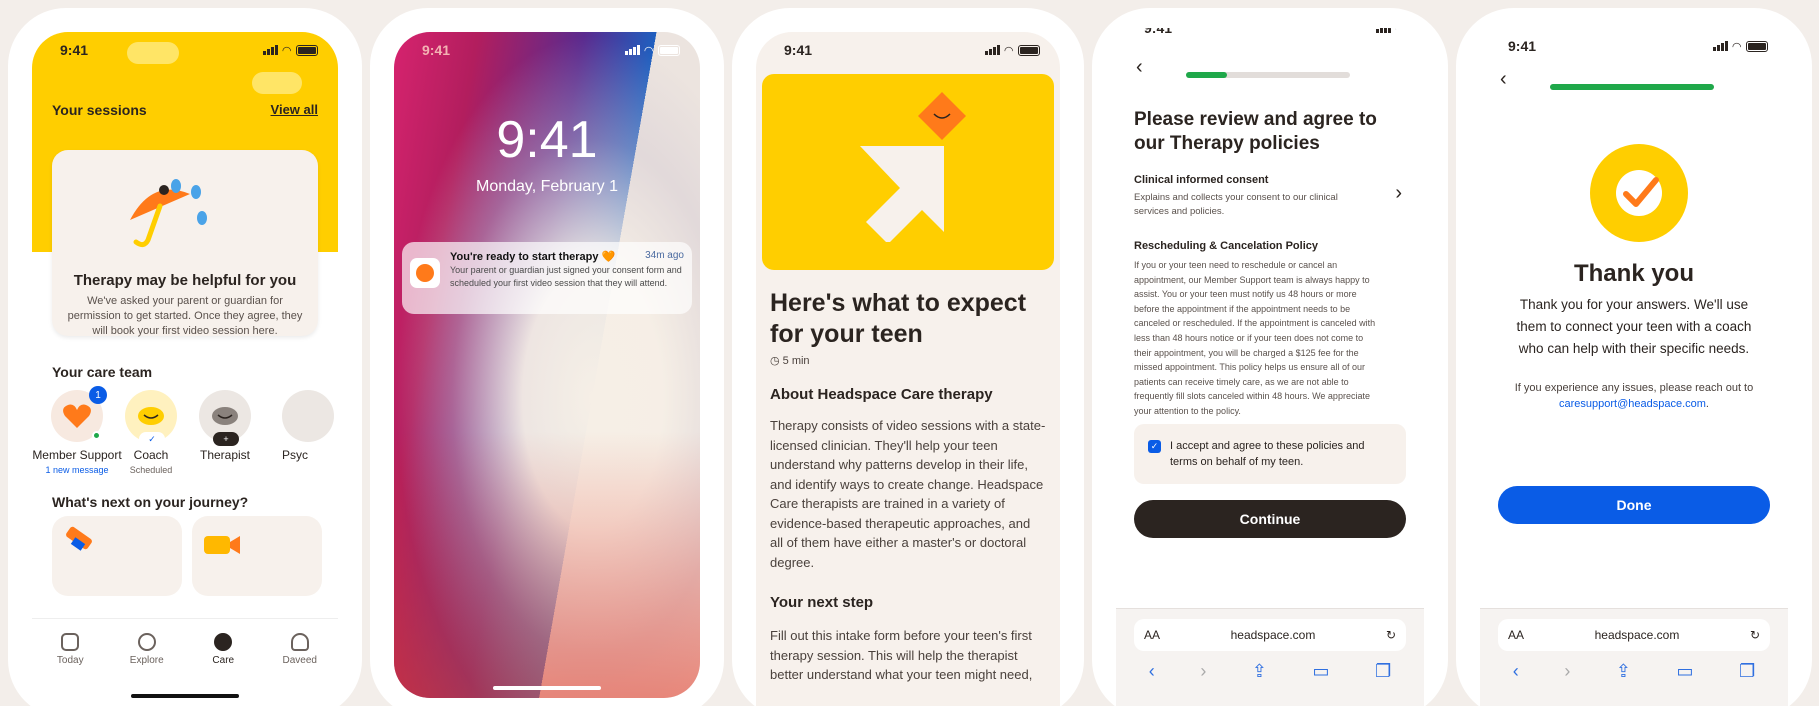  I want to click on url-text: headspace.com, so click(1637, 635).